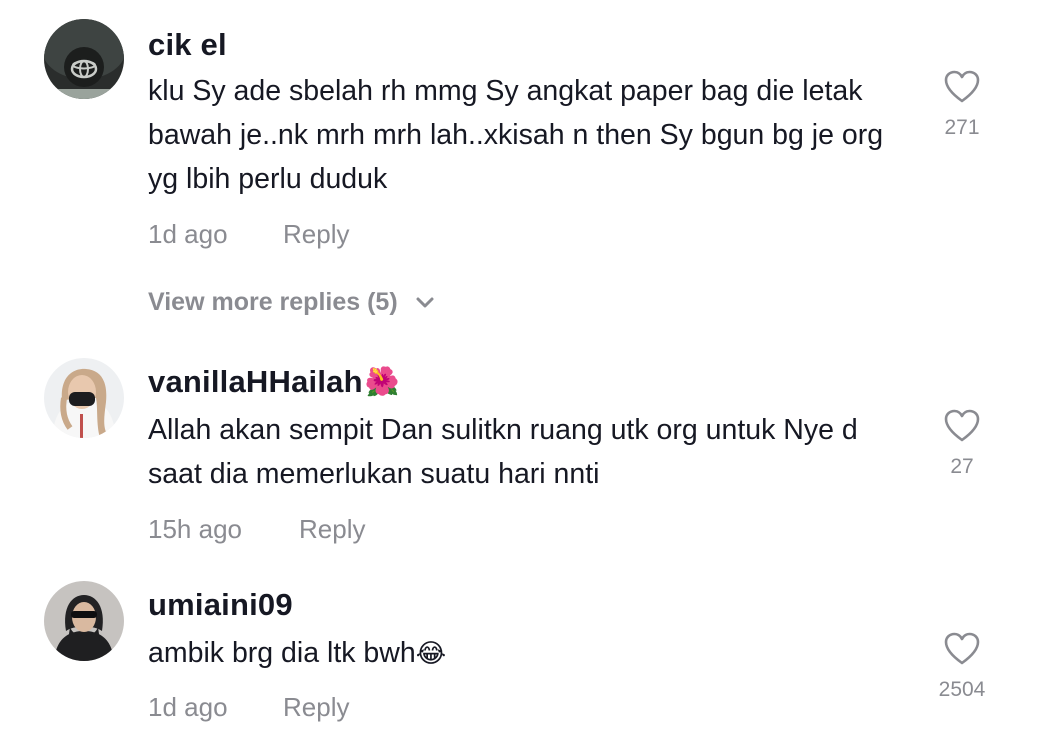  I want to click on username-text: cik el, so click(187, 44).